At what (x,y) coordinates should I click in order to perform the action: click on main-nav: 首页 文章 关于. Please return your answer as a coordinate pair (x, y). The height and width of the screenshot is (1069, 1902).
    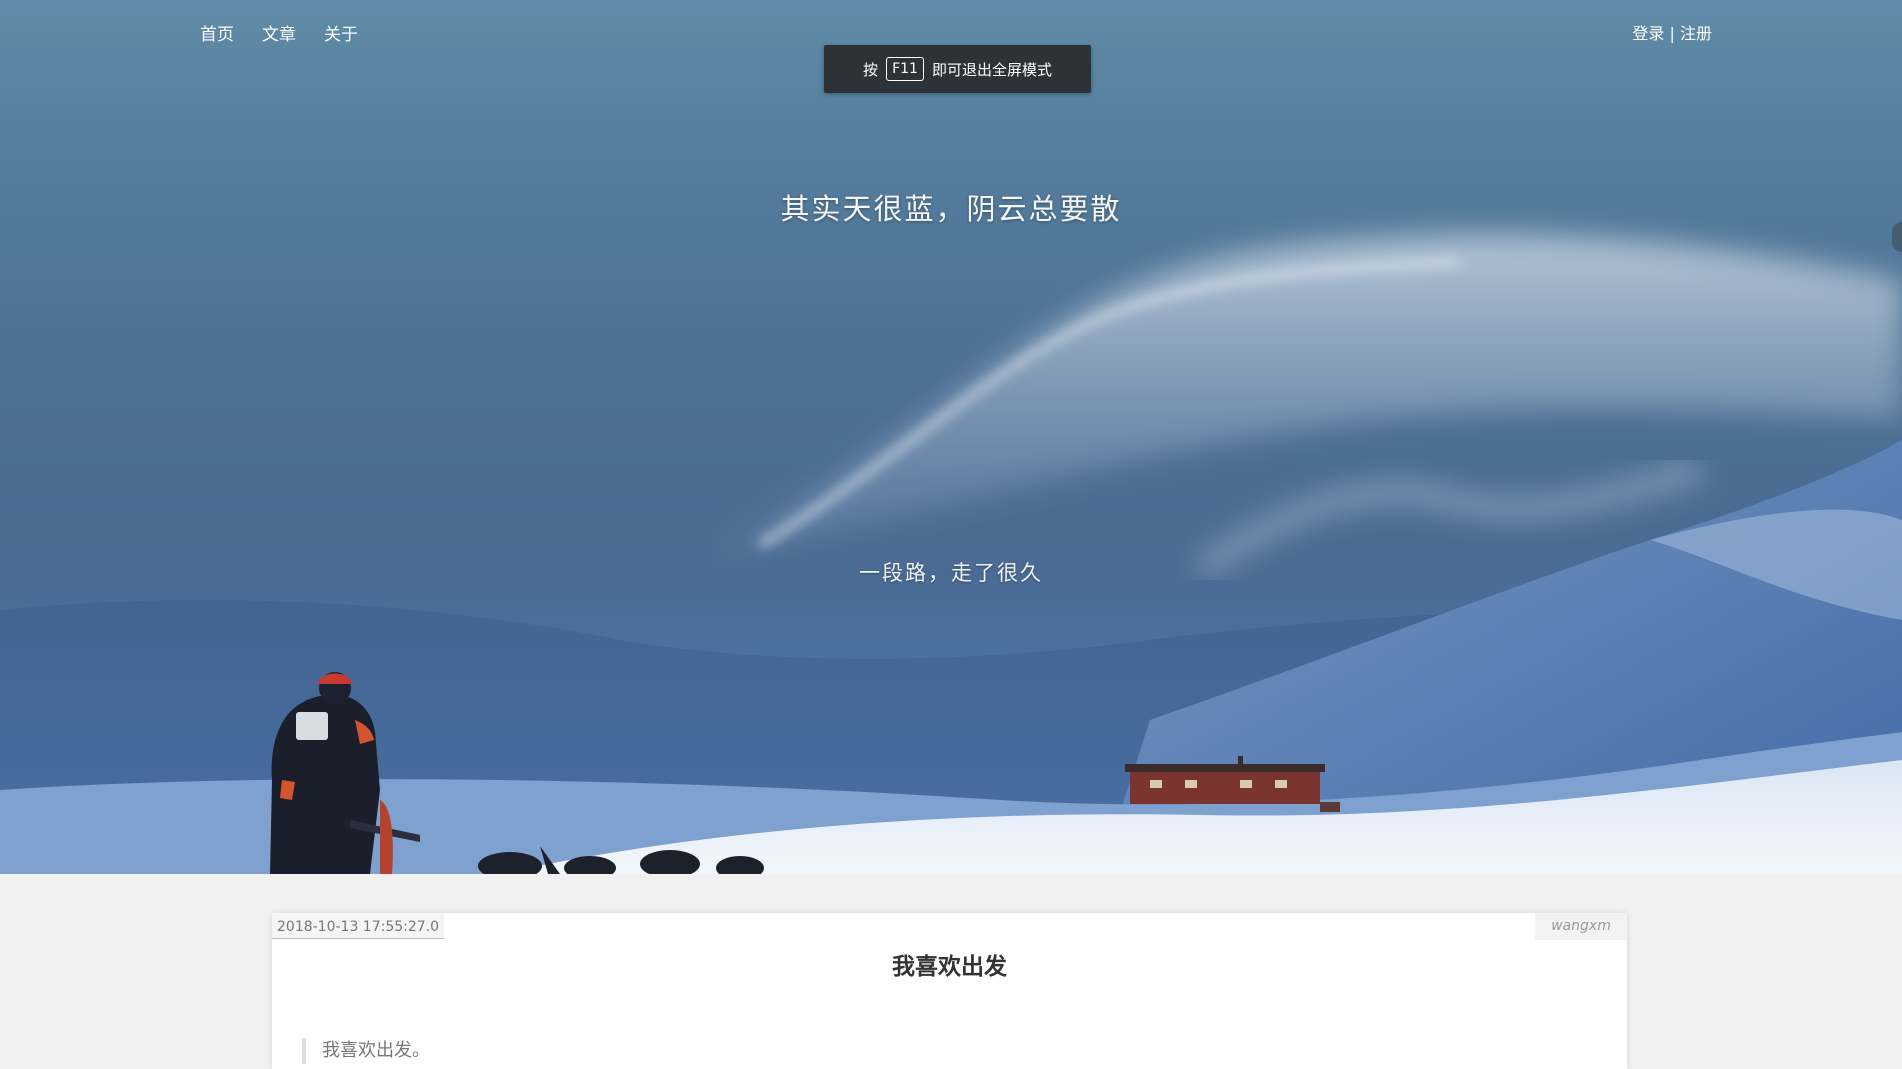
    Looking at the image, I should click on (279, 32).